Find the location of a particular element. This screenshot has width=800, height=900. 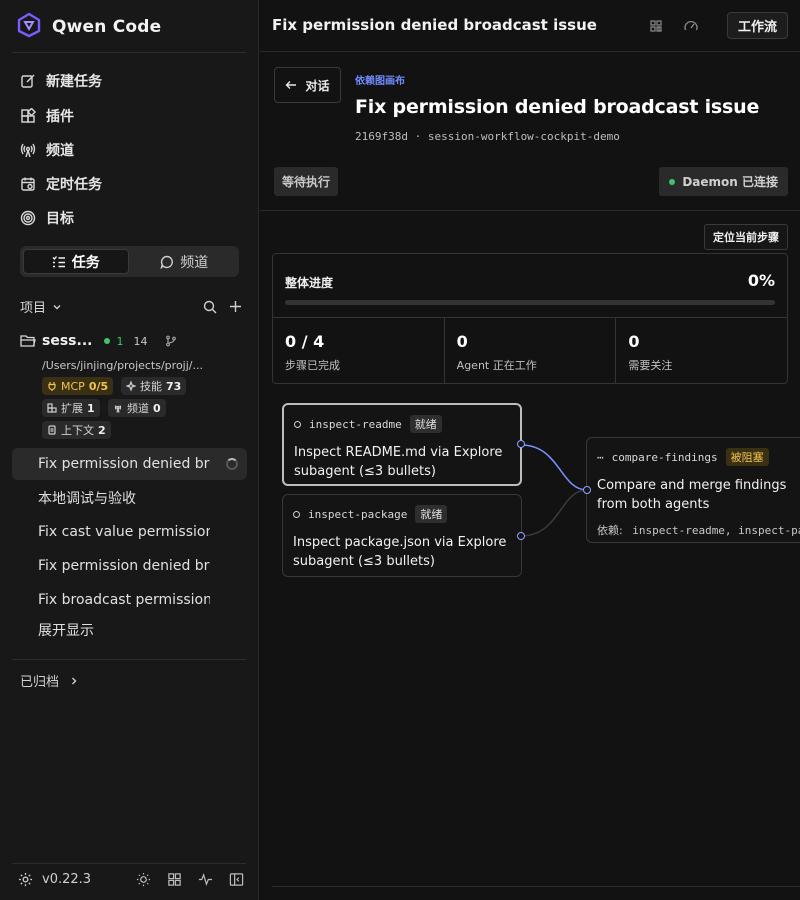

archived-section: 已归档 is located at coordinates (49, 680).